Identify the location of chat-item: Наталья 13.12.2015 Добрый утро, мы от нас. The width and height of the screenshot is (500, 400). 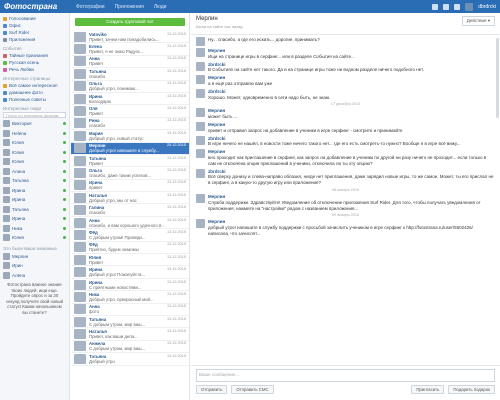
(130, 198).